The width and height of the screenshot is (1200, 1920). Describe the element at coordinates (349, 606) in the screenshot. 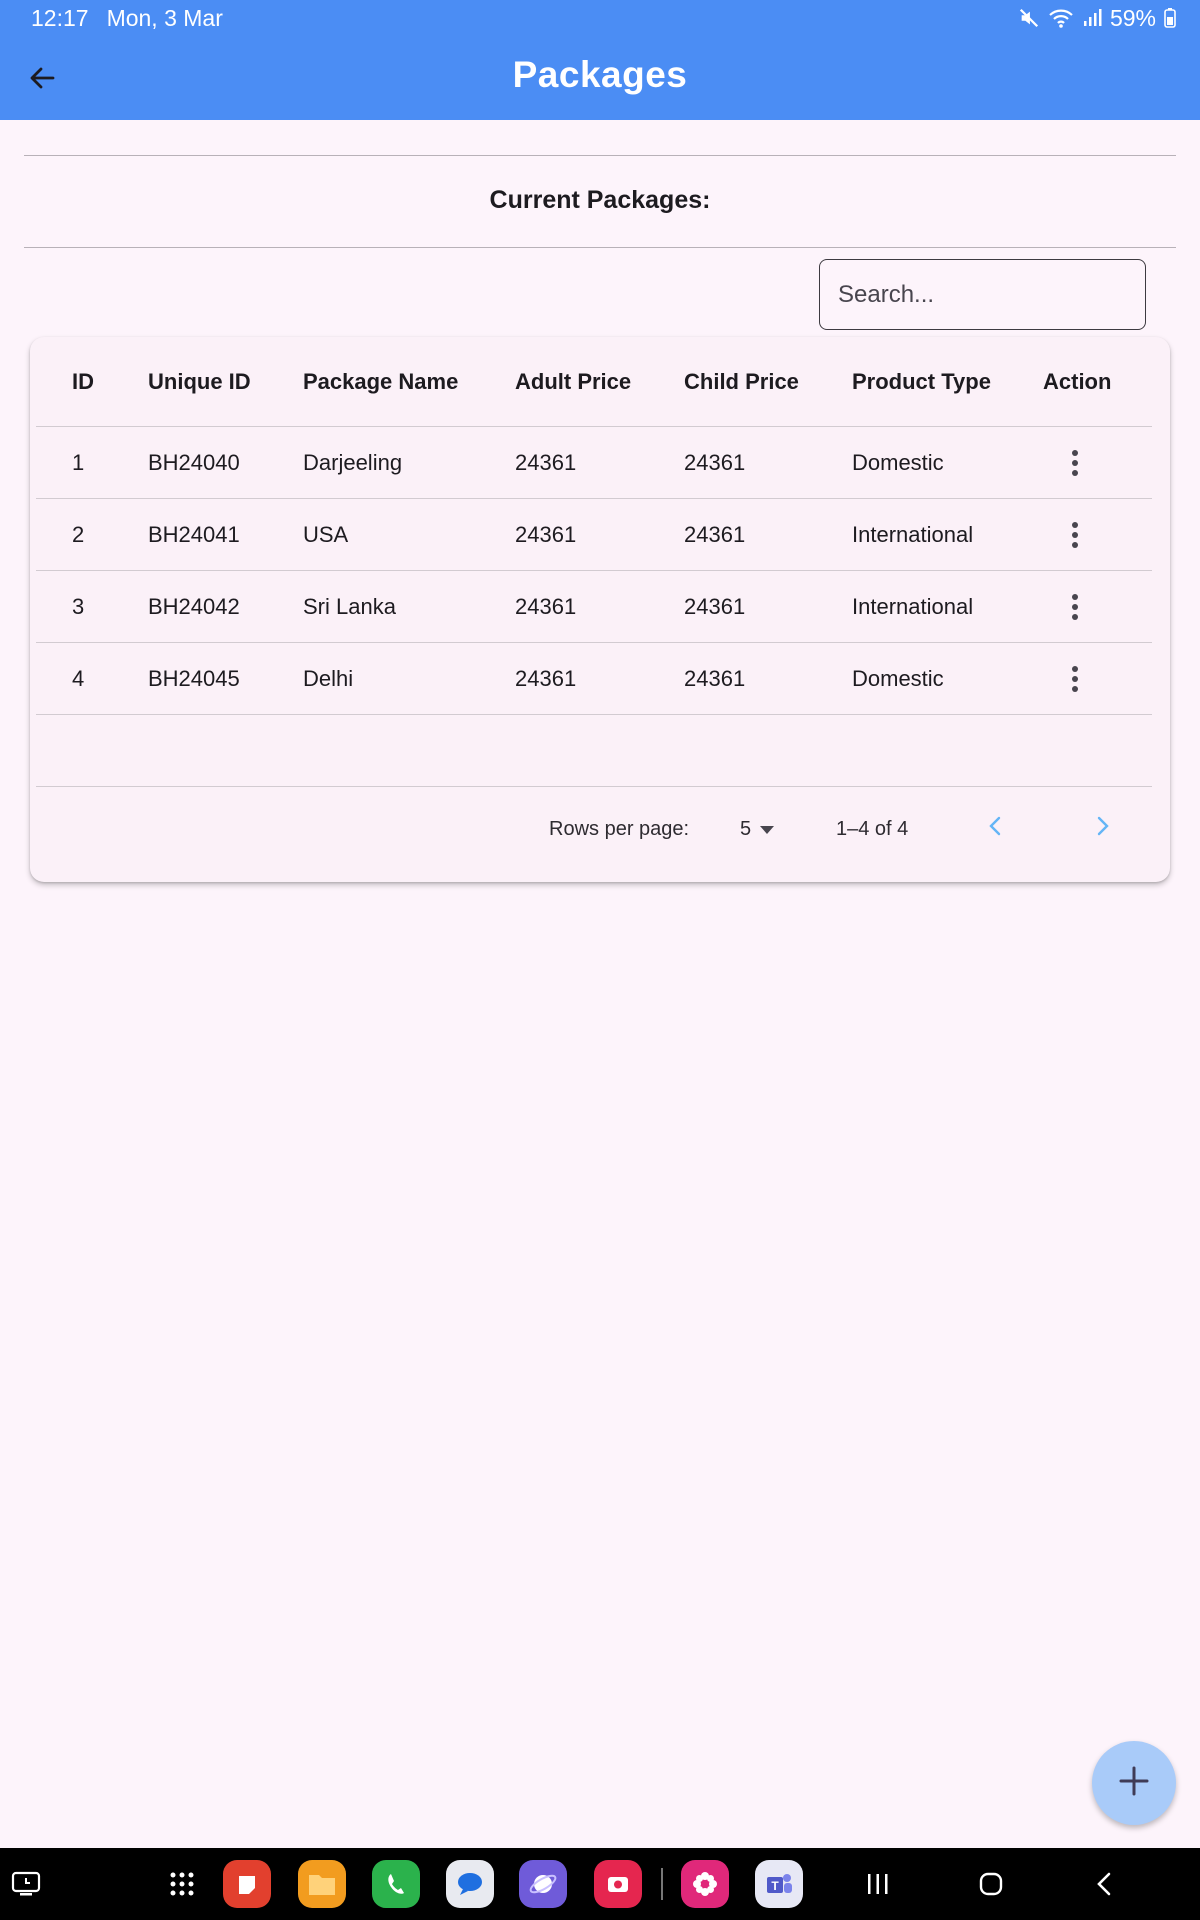

I see `cell-package-name: Sri Lanka` at that location.